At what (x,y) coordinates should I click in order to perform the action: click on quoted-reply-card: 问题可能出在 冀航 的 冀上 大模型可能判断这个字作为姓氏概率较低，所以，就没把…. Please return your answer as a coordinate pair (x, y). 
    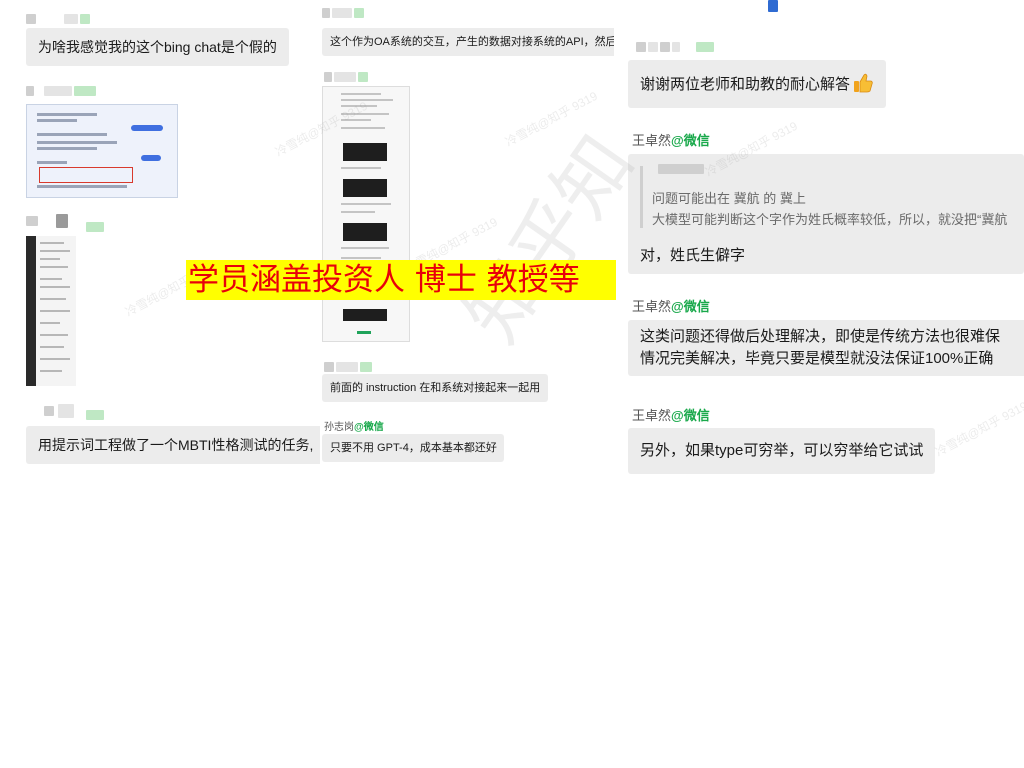
    Looking at the image, I should click on (826, 214).